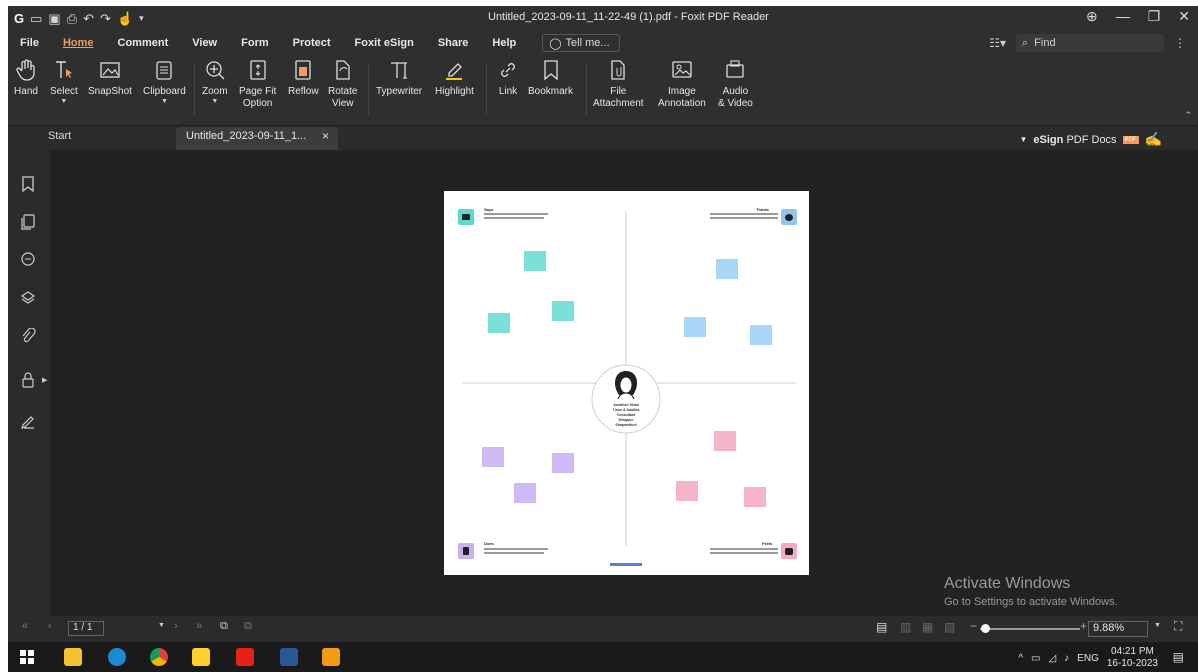  Describe the element at coordinates (342, 84) in the screenshot. I see `rotate-view-button: Rotate View` at that location.